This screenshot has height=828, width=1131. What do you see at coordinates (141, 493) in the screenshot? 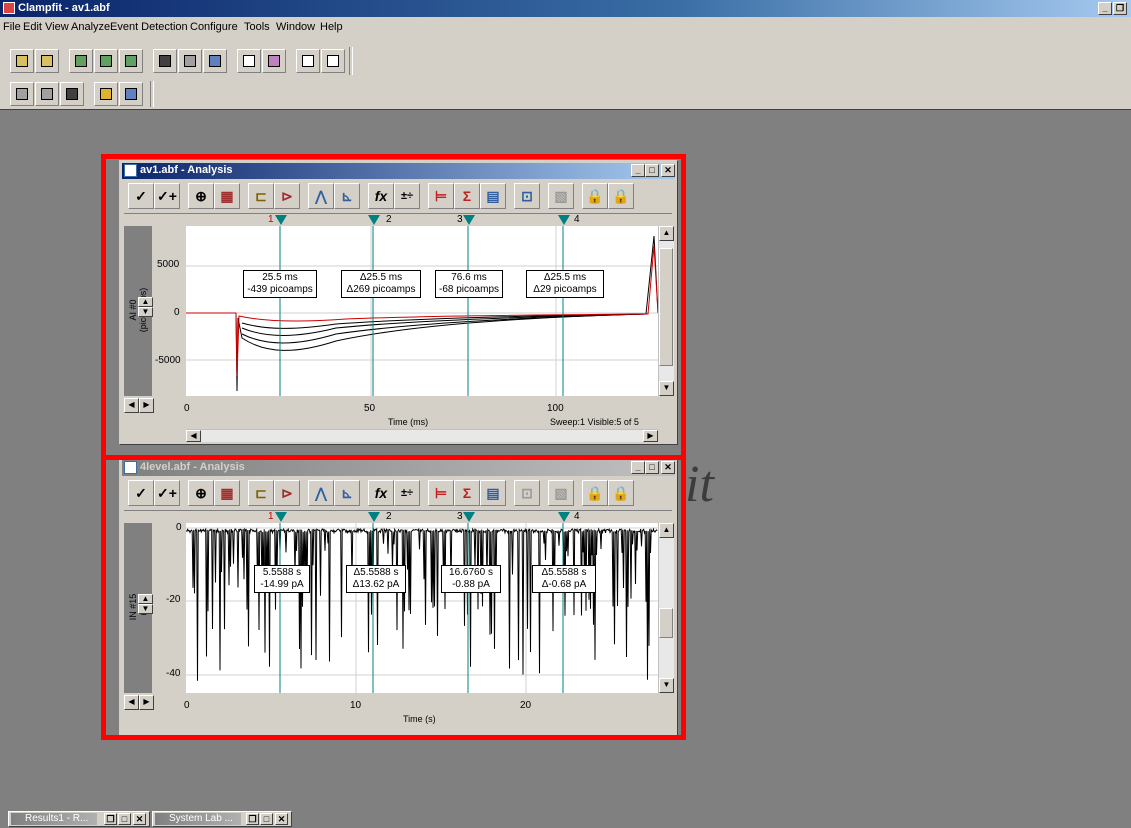
I see `check-icon: ✓` at bounding box center [141, 493].